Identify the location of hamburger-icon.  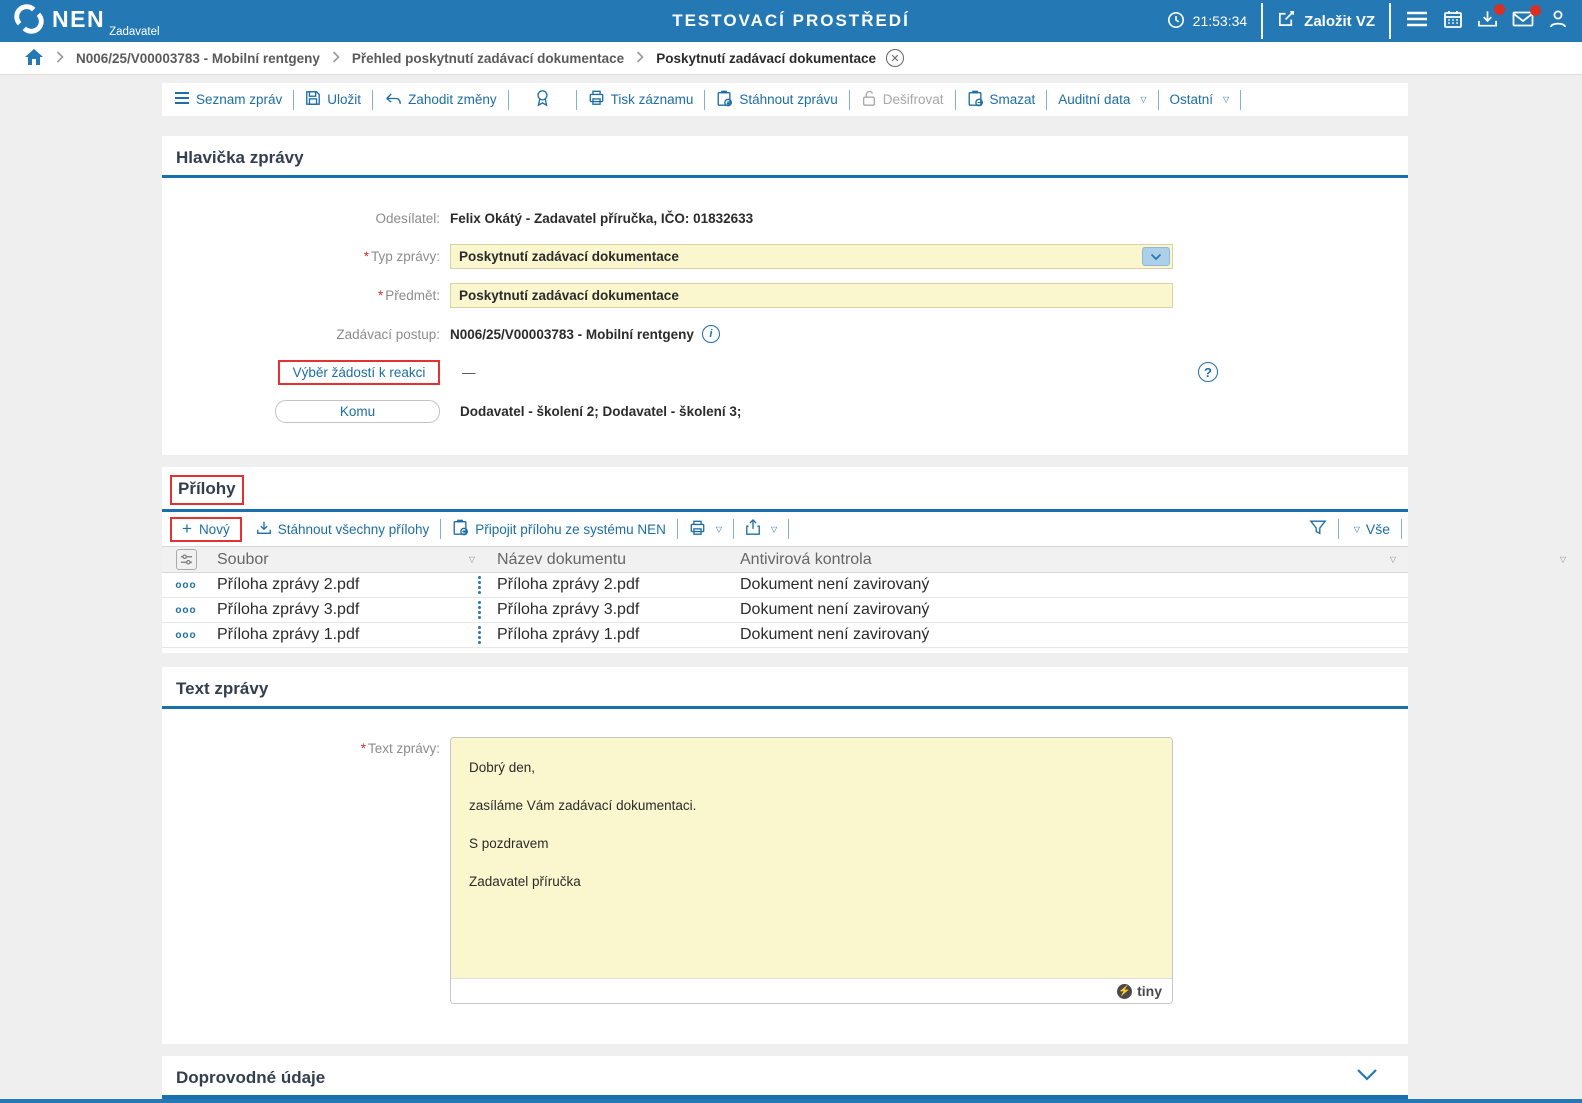
(1417, 21).